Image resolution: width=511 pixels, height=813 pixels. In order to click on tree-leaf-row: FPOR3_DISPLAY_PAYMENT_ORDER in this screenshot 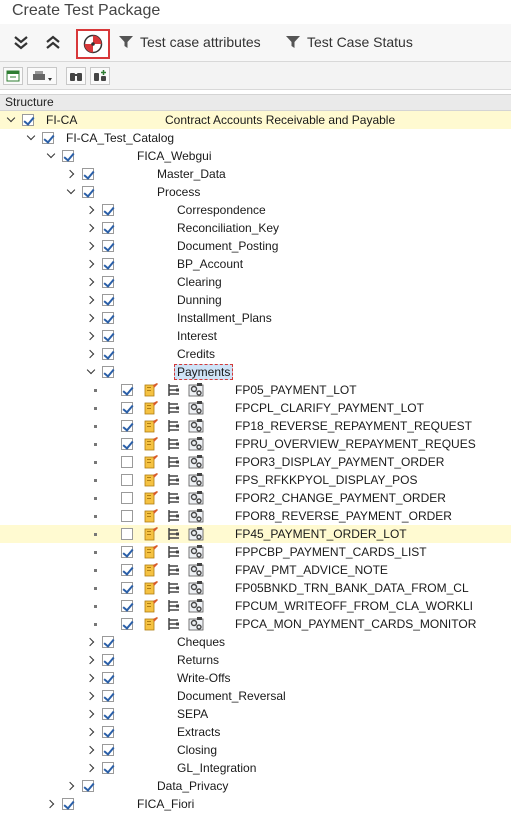, I will do `click(255, 462)`.